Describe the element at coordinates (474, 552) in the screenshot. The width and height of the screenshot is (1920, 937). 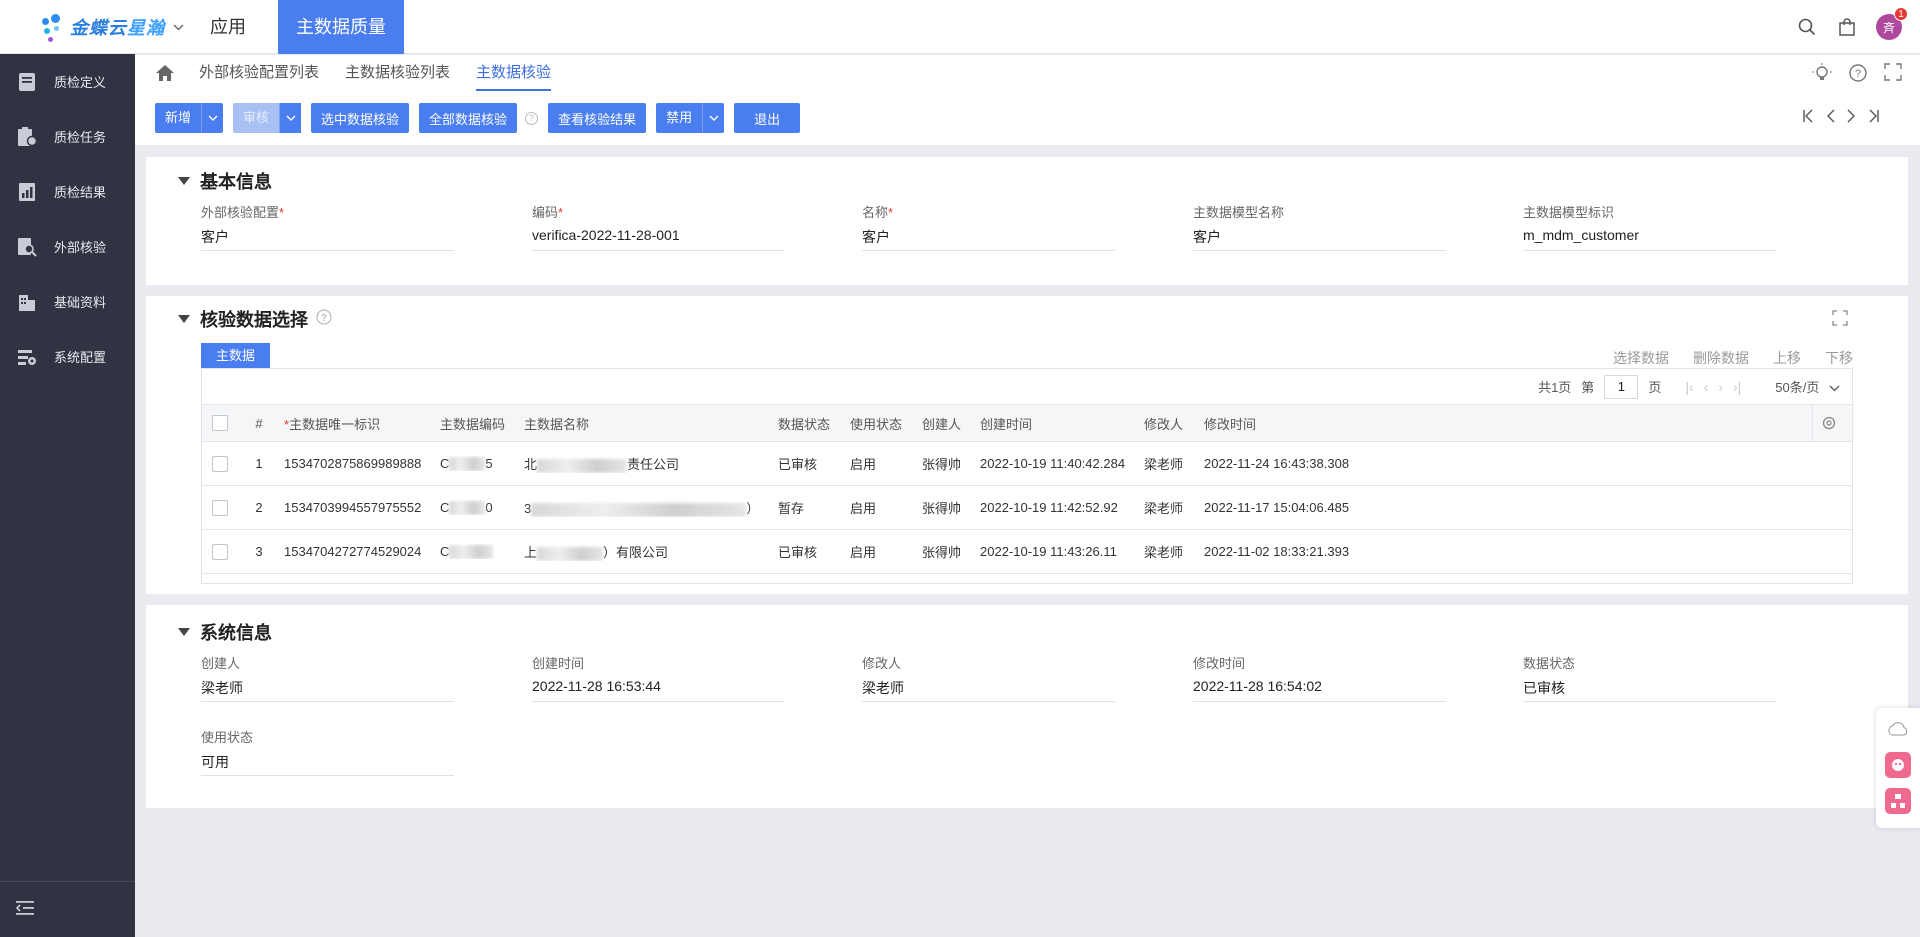
I see `row-code: C` at that location.